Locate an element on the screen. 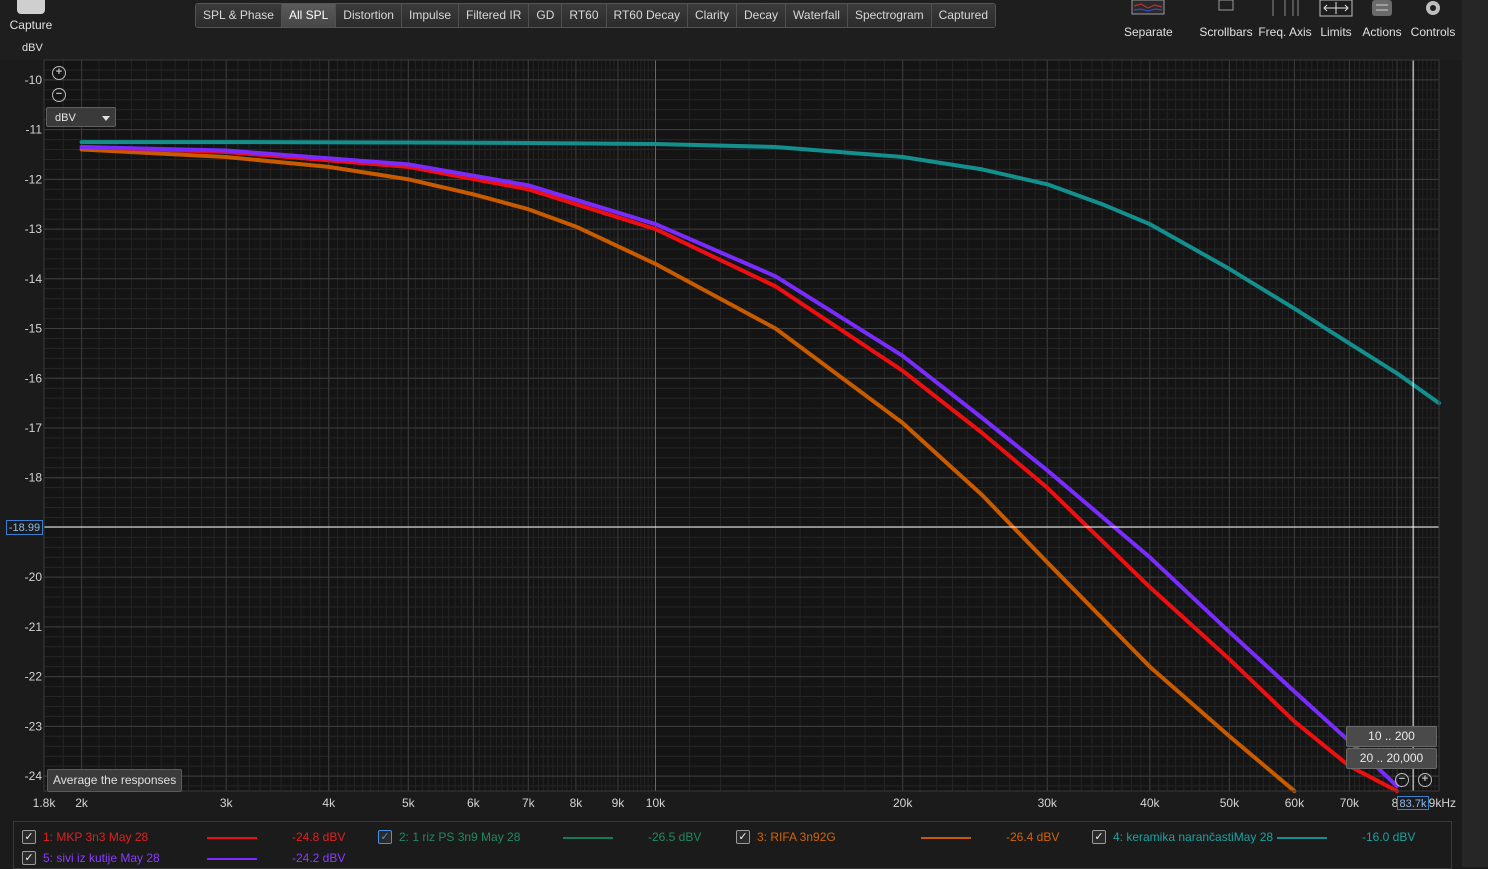  tab-rt60: RT60 is located at coordinates (584, 15).